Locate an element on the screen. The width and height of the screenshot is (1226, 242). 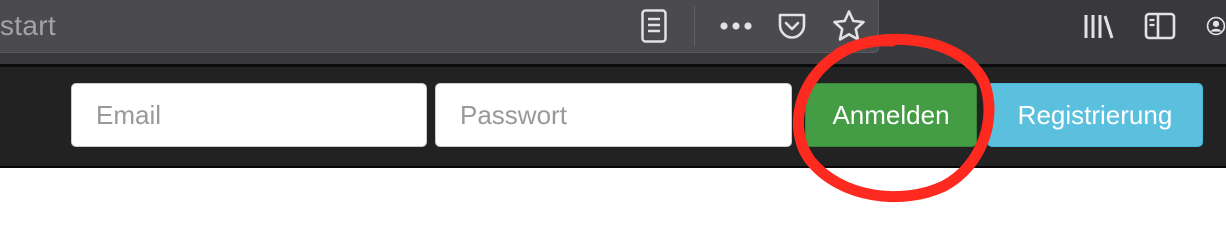
register-button-label: Registrierung is located at coordinates (1095, 114).